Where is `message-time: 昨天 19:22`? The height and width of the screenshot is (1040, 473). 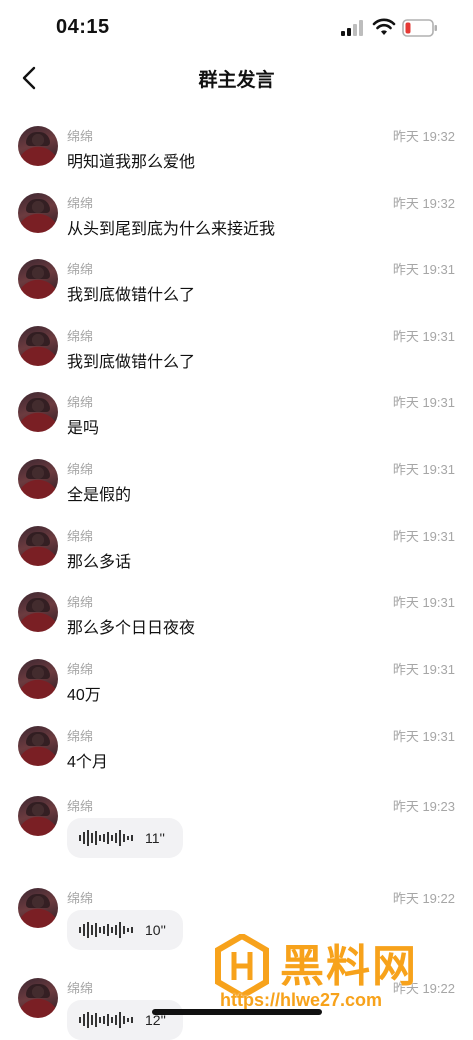 message-time: 昨天 19:22 is located at coordinates (423, 898).